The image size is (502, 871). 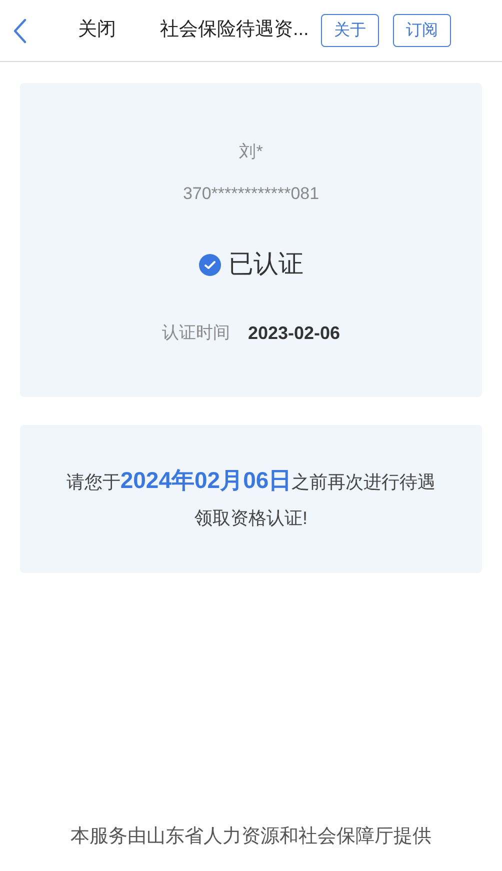 What do you see at coordinates (20, 31) in the screenshot?
I see `back-icon` at bounding box center [20, 31].